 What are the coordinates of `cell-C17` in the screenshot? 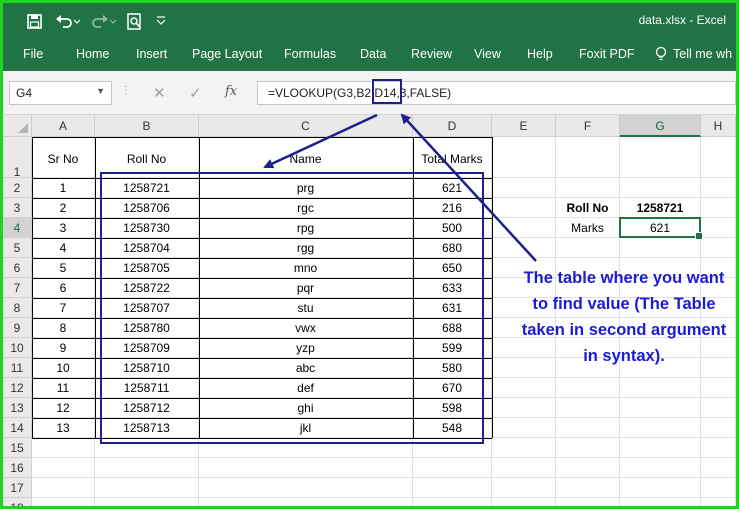 It's located at (306, 488).